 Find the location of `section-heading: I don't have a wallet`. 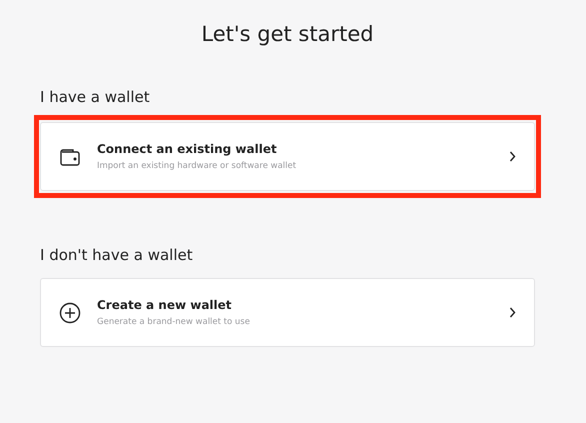

section-heading: I don't have a wallet is located at coordinates (117, 255).